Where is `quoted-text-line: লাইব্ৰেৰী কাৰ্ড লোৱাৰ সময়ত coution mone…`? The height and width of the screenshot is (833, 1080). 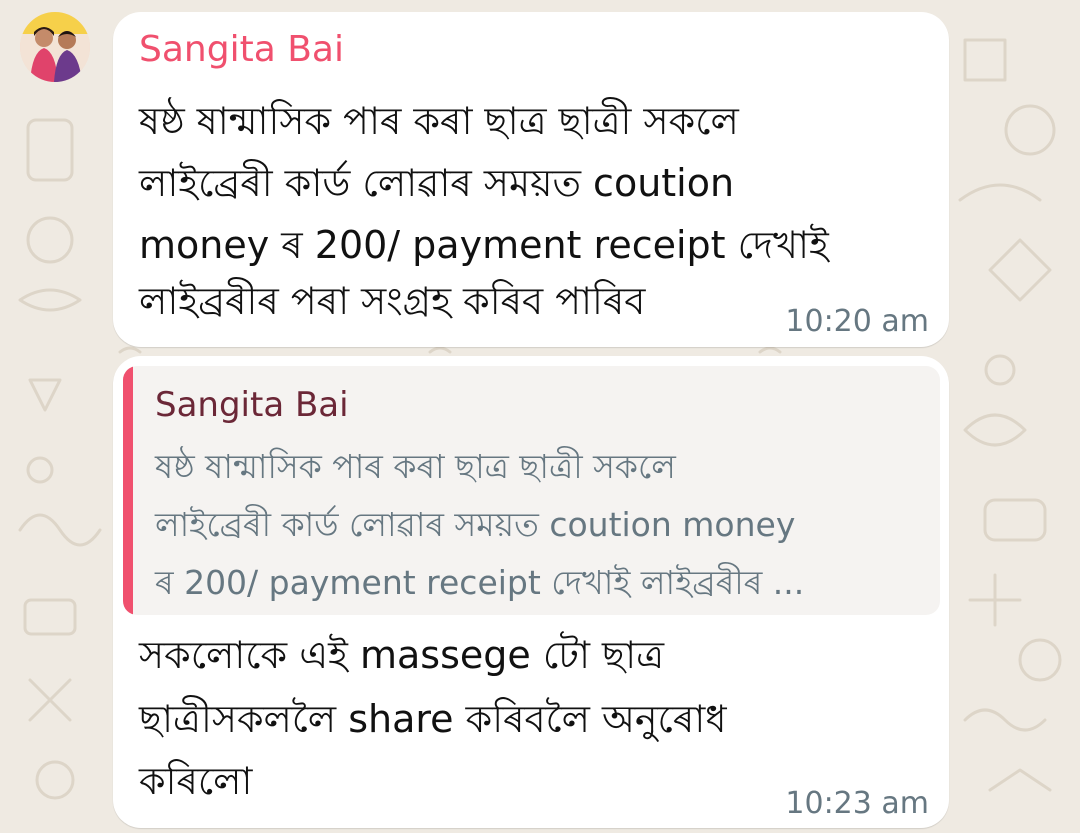
quoted-text-line: লাইব্ৰেৰী কাৰ্ড লোৱাৰ সময়ত coution mone… is located at coordinates (475, 524).